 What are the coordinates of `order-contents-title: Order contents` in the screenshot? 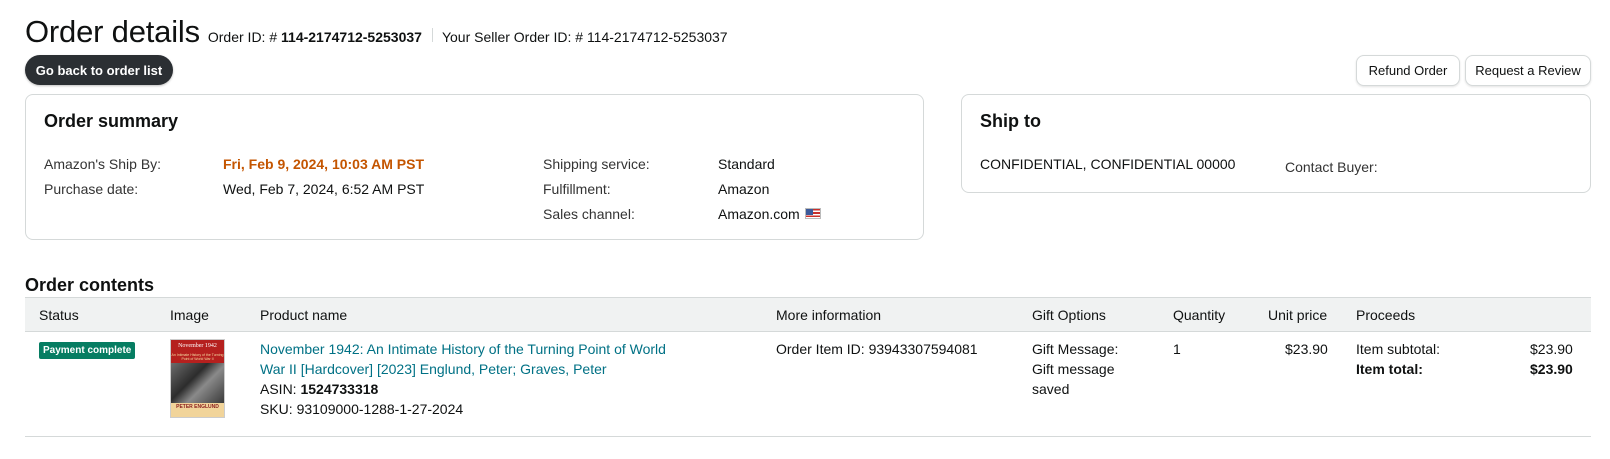 It's located at (90, 285).